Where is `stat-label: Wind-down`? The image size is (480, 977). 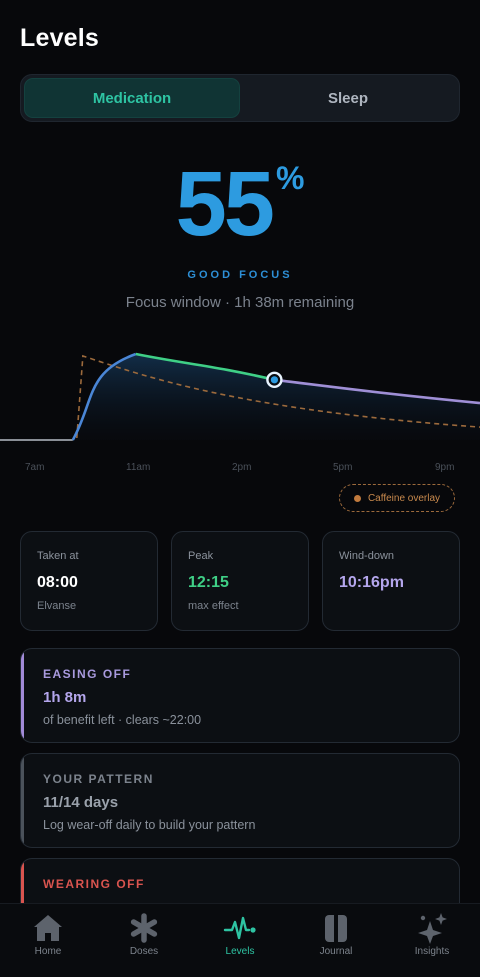 stat-label: Wind-down is located at coordinates (367, 556).